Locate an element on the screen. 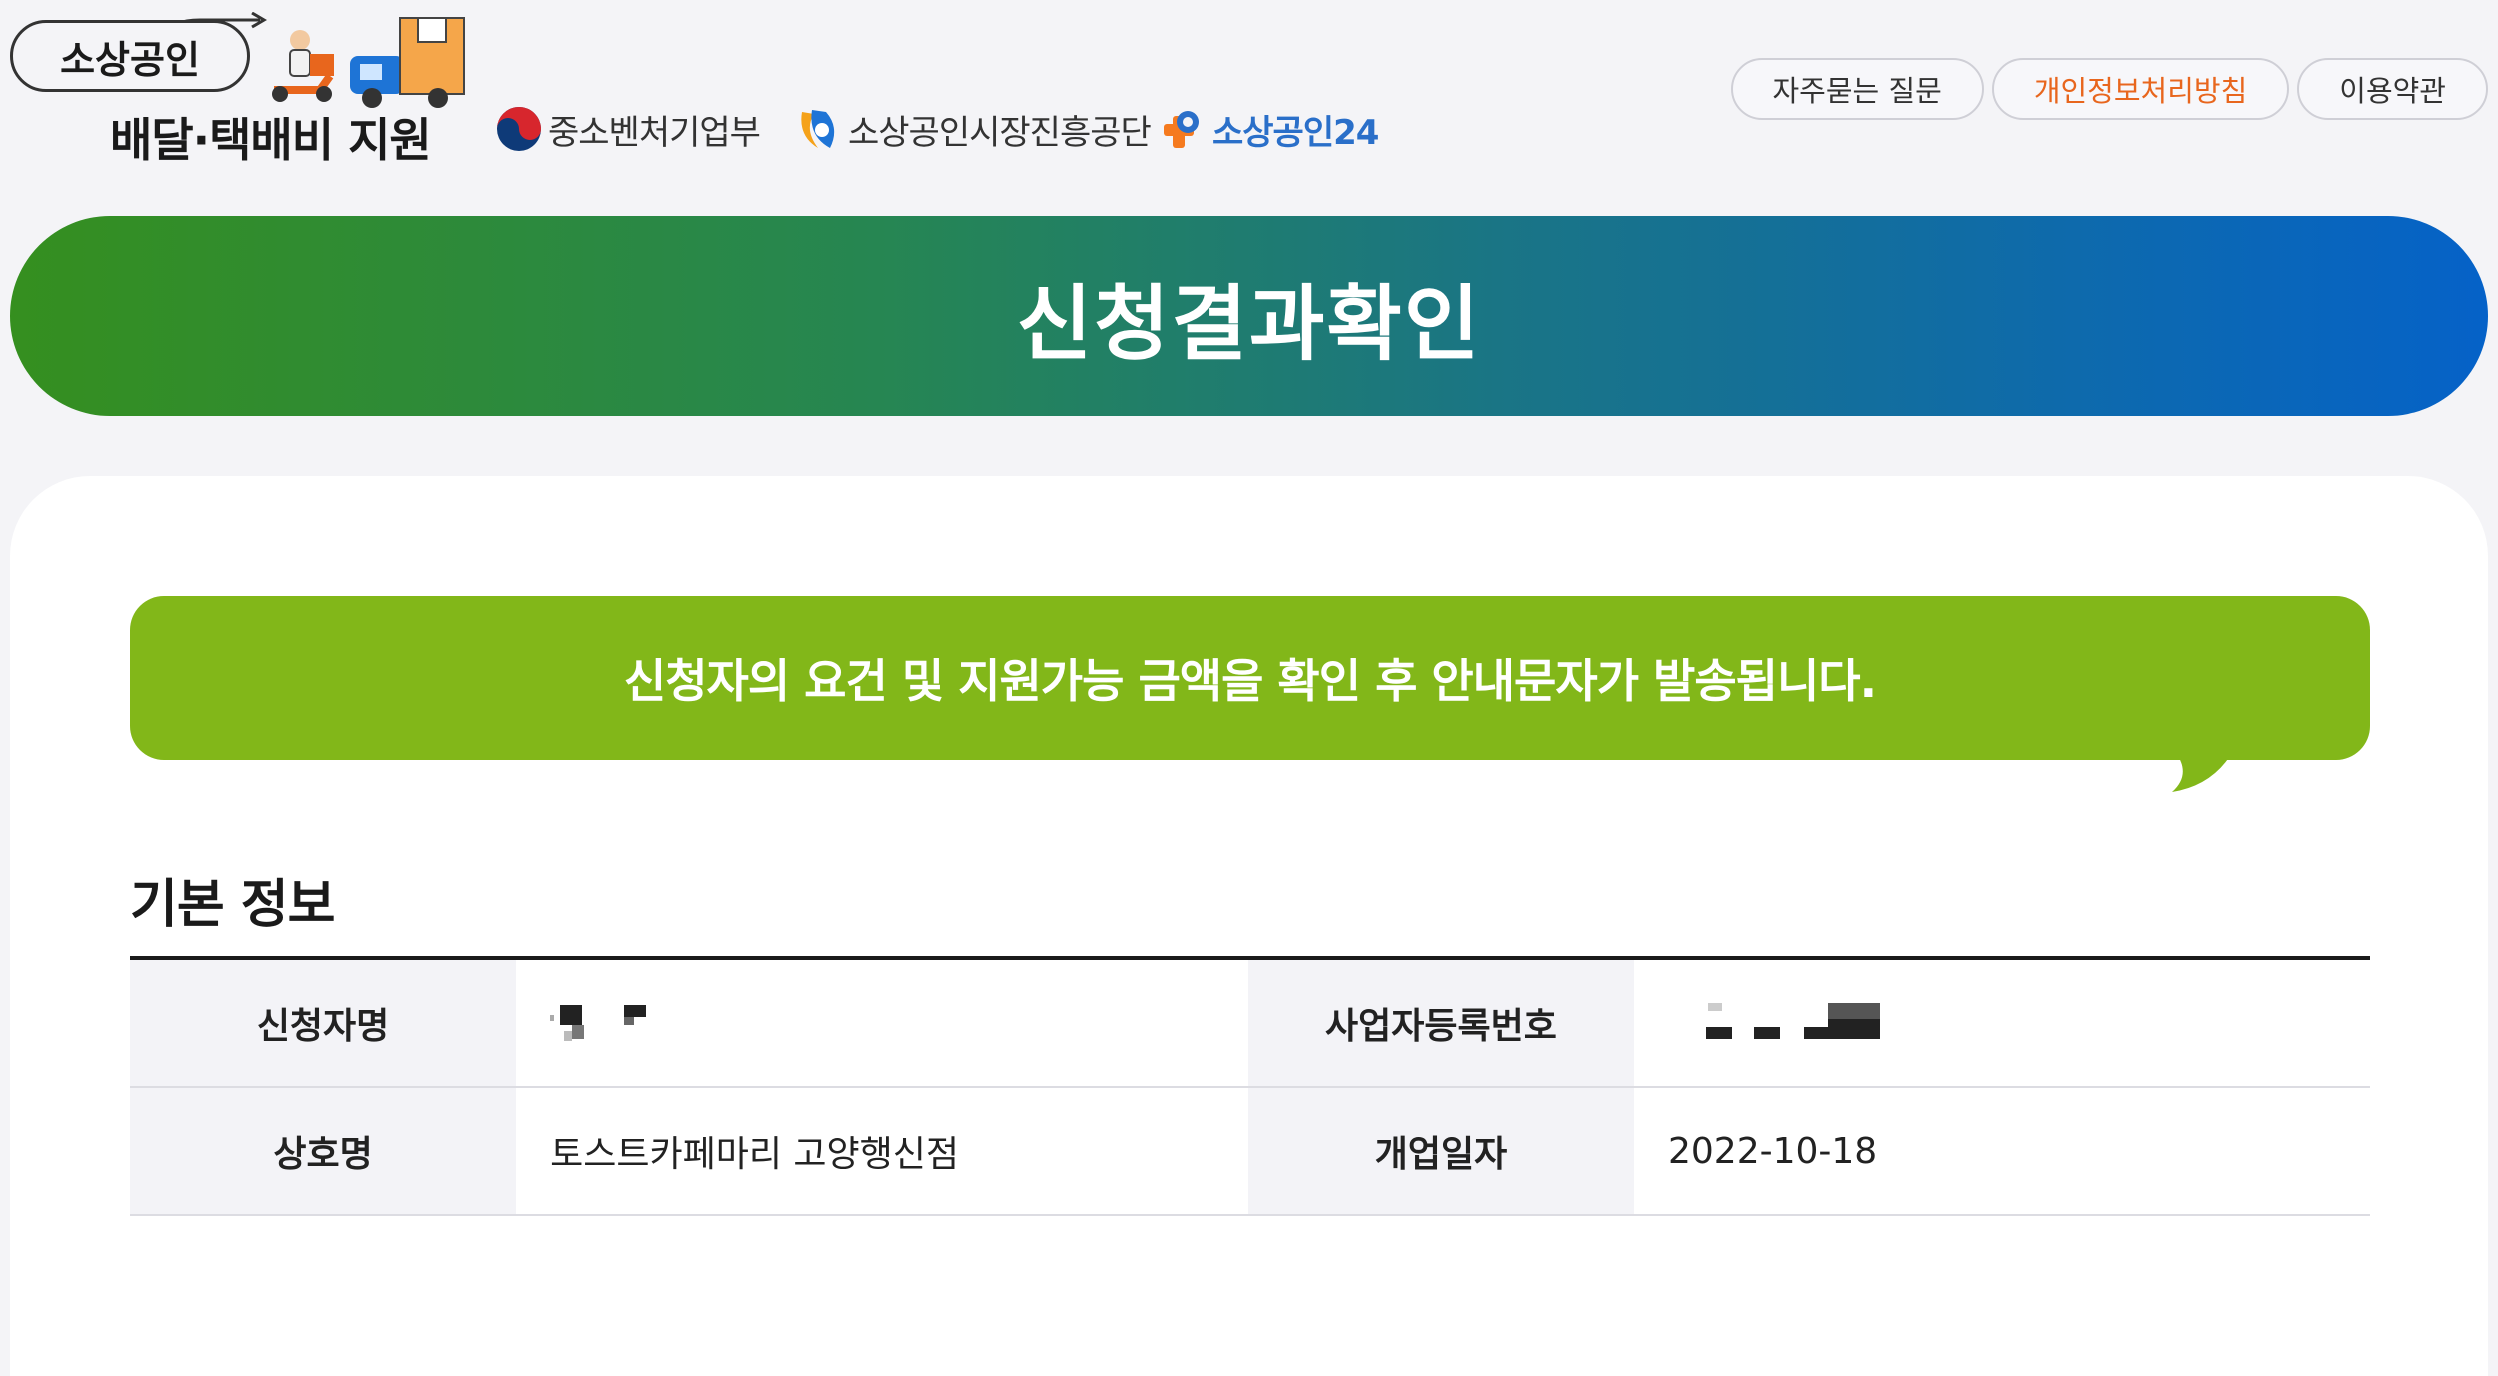 The image size is (2498, 1376). partner-mss-logo: 중소벤처기업부 is located at coordinates (628, 129).